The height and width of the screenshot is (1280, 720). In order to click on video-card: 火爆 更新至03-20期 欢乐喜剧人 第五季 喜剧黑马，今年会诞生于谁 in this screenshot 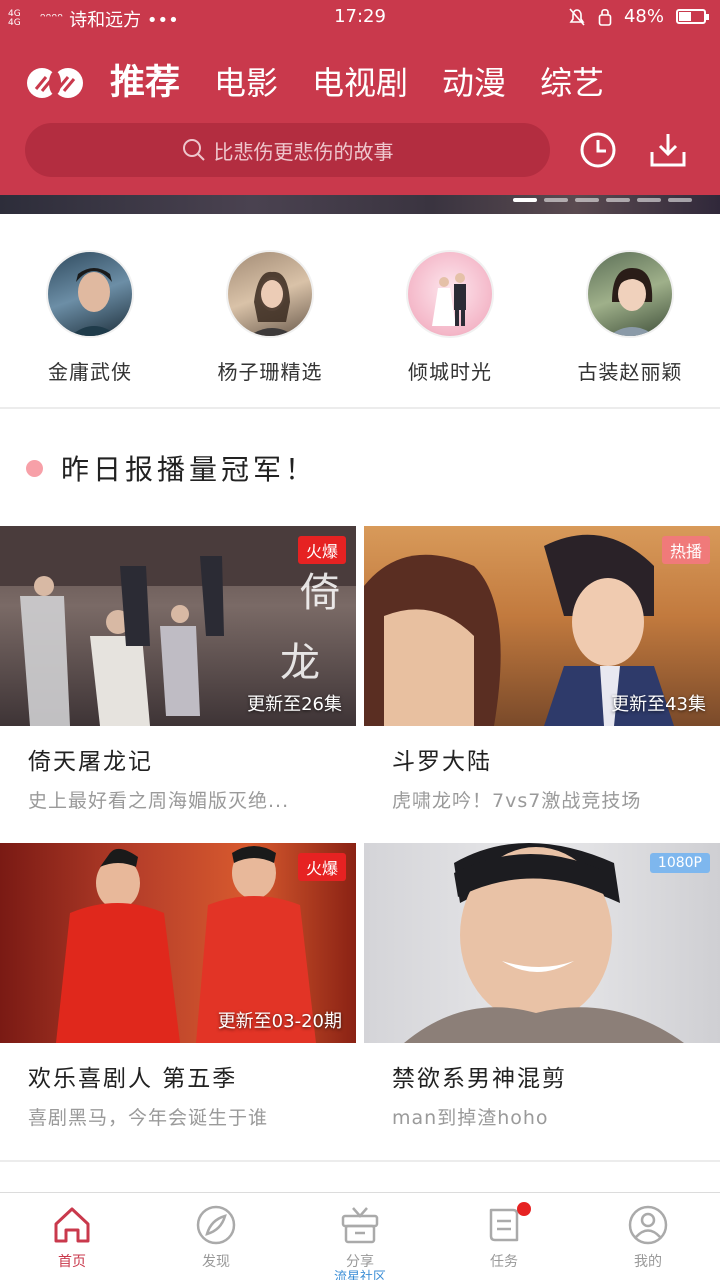, I will do `click(178, 986)`.